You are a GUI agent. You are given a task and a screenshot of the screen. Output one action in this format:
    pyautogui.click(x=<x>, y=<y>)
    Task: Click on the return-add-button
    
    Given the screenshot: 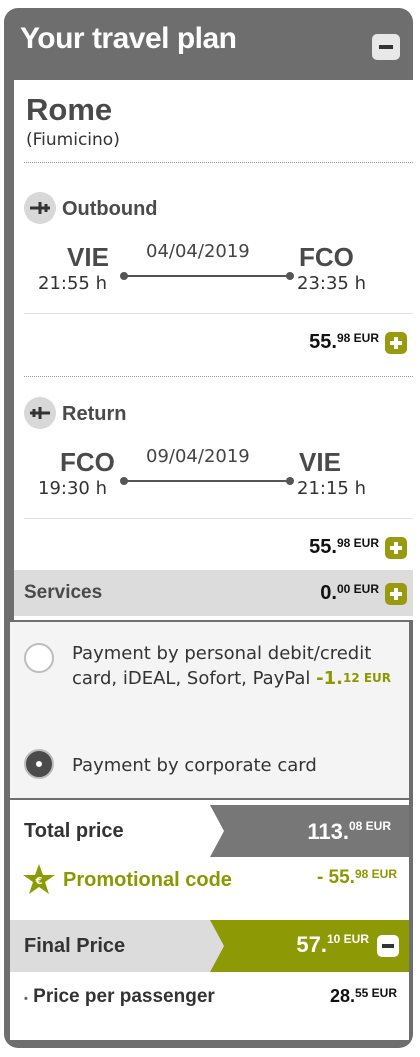 What is the action you would take?
    pyautogui.click(x=396, y=548)
    